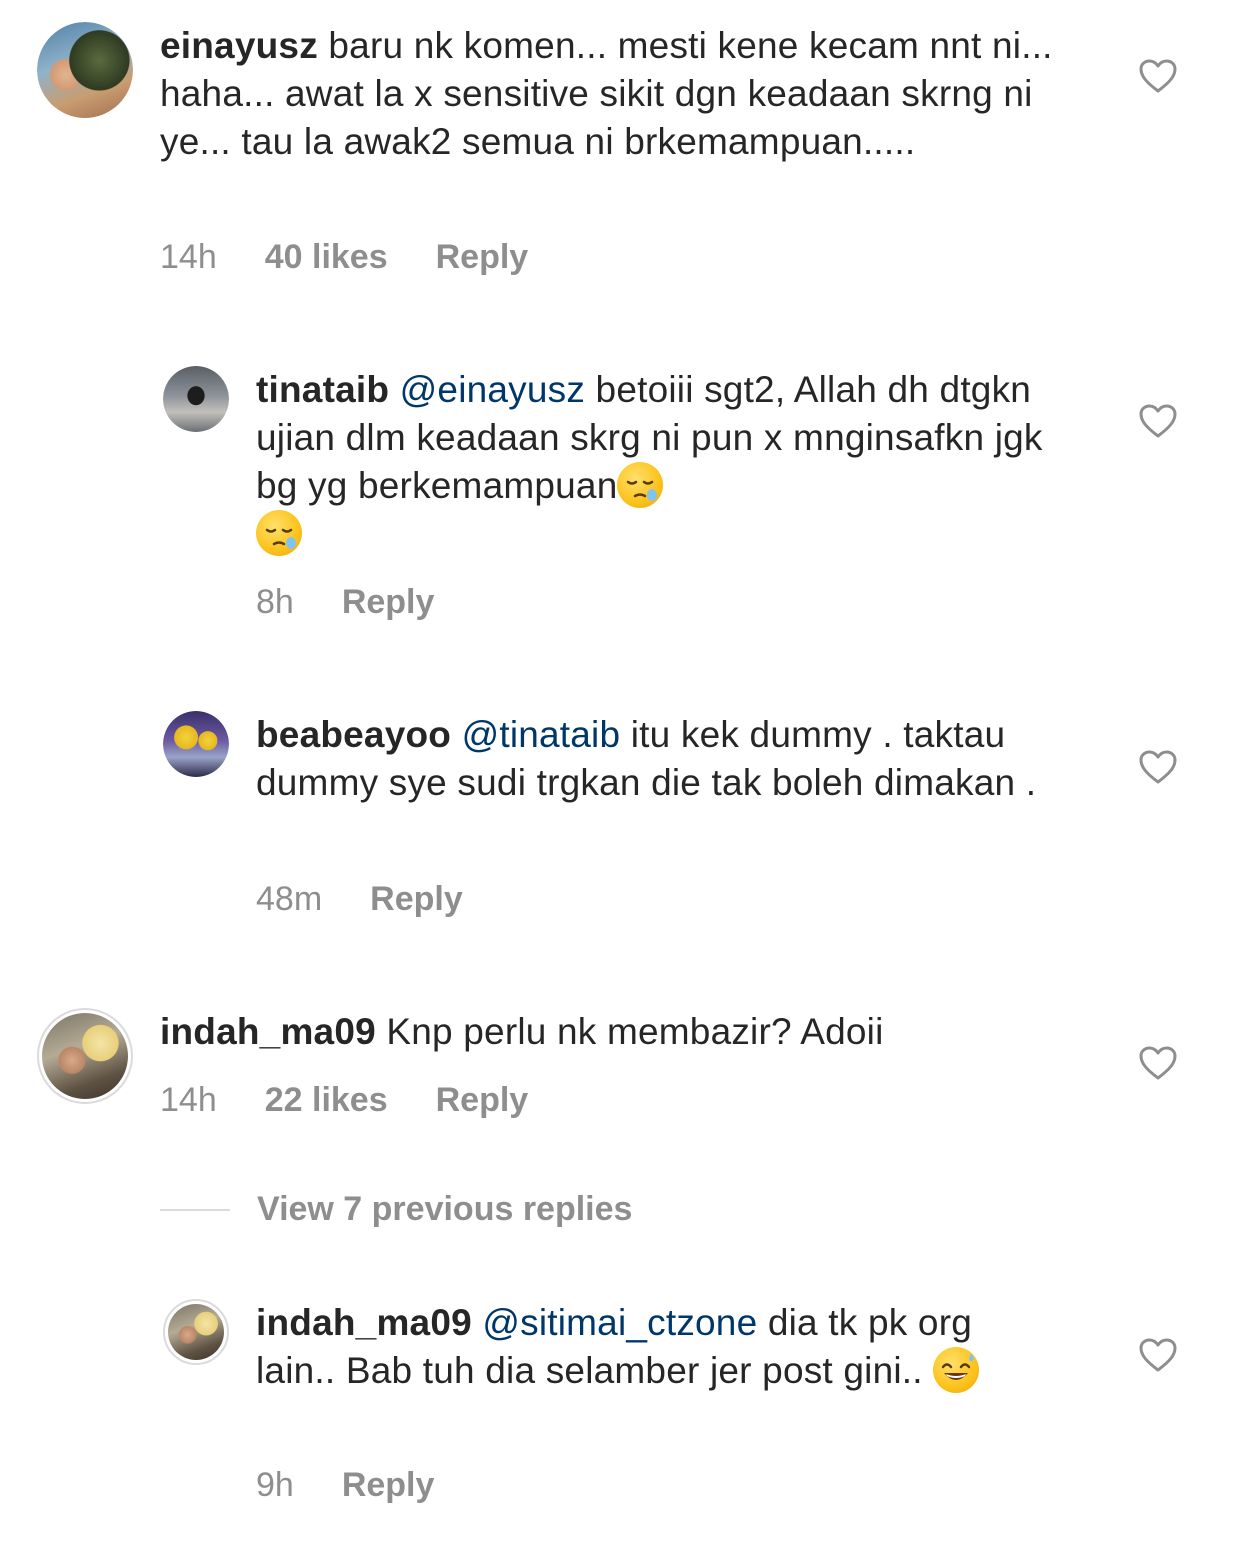  What do you see at coordinates (619, 1322) in the screenshot?
I see `mention-link: @sitimai_ctzone` at bounding box center [619, 1322].